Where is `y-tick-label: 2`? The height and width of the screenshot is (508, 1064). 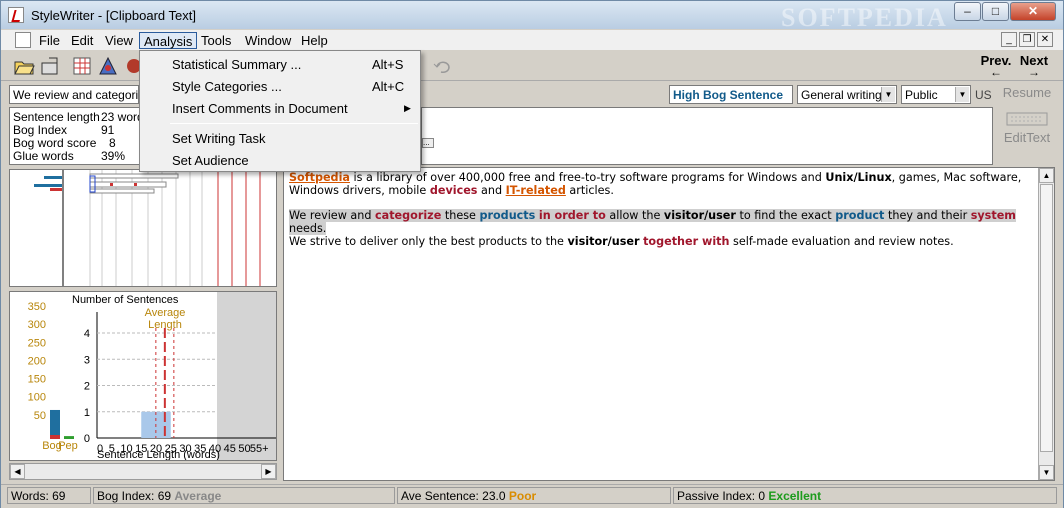
y-tick-label: 2 is located at coordinates (87, 387).